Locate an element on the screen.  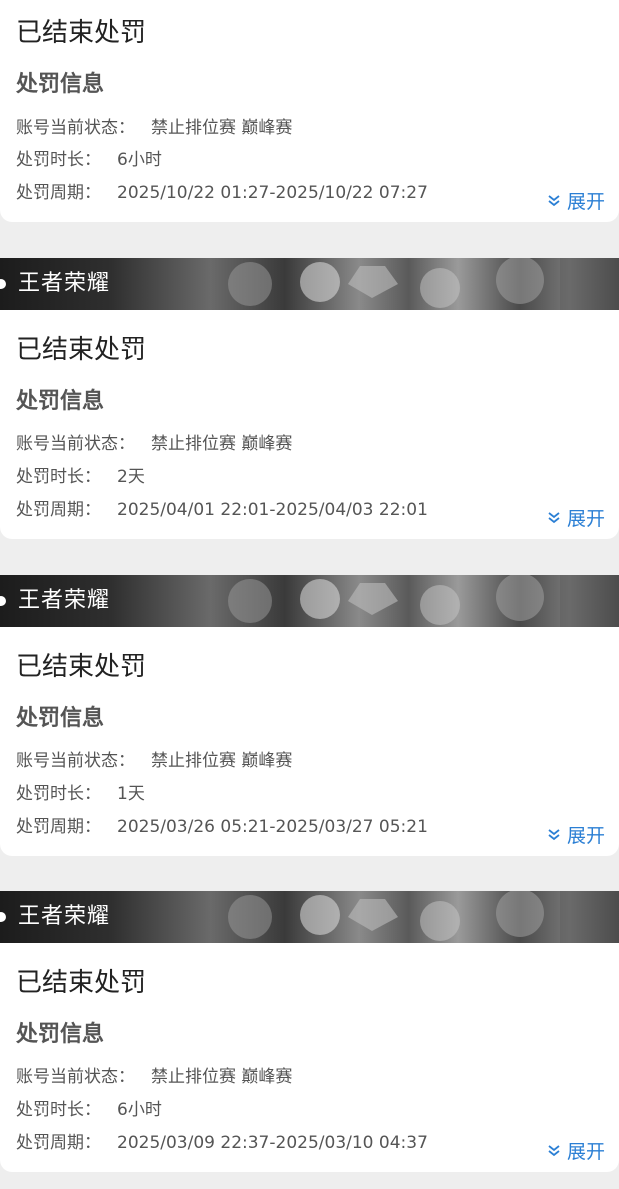
period-row: 处罚周期： 2025/04/01 22:01-2025/04/03 22:01 is located at coordinates (222, 510).